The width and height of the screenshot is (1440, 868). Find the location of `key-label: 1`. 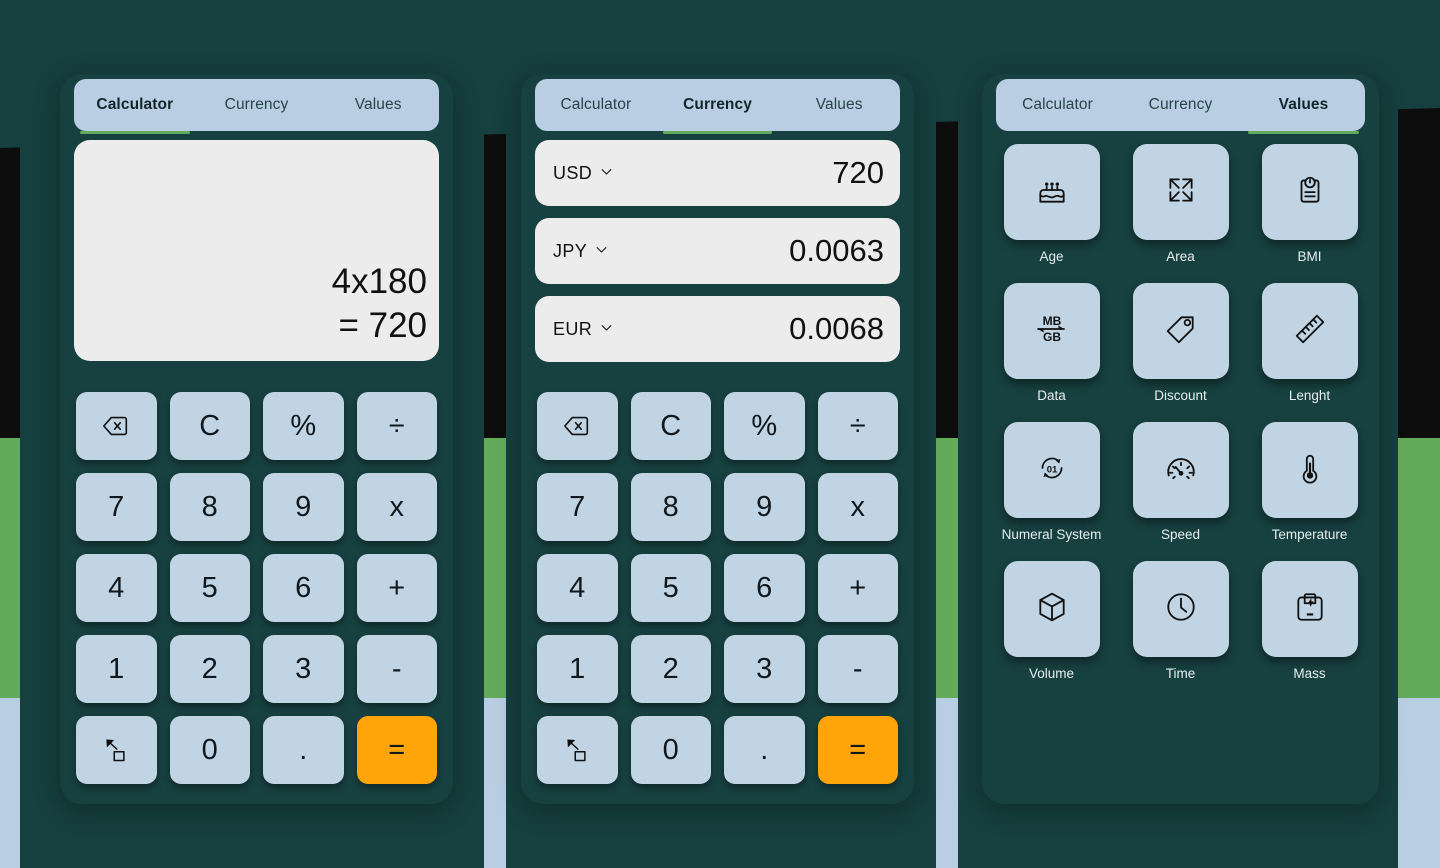

key-label: 1 is located at coordinates (116, 668).